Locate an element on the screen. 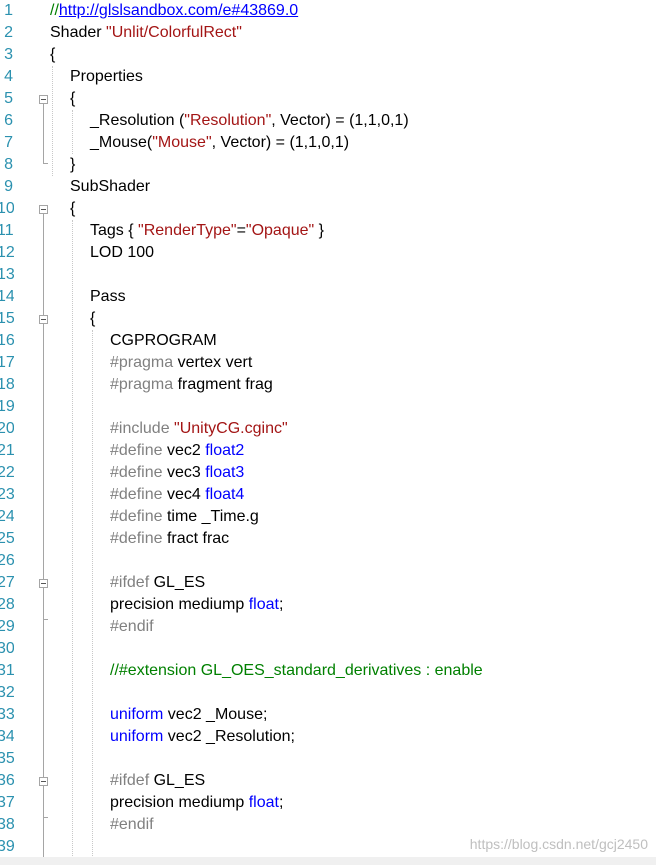 The width and height of the screenshot is (656, 865). line-number: 3 is located at coordinates (8, 54).